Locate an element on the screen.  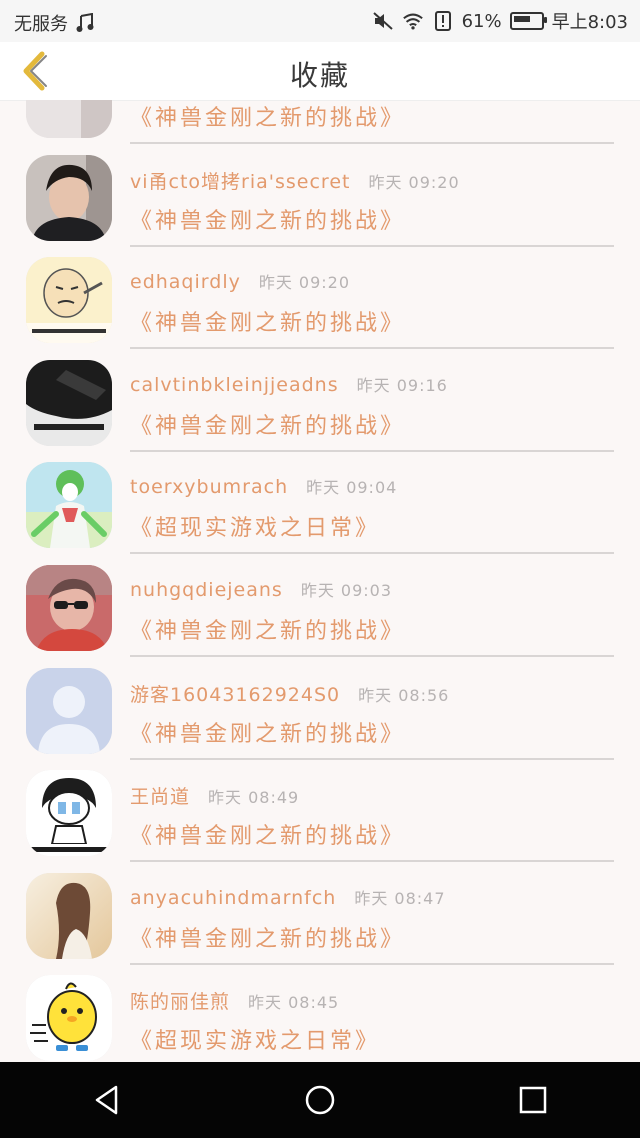
nav-recents-button is located at coordinates (533, 1100).